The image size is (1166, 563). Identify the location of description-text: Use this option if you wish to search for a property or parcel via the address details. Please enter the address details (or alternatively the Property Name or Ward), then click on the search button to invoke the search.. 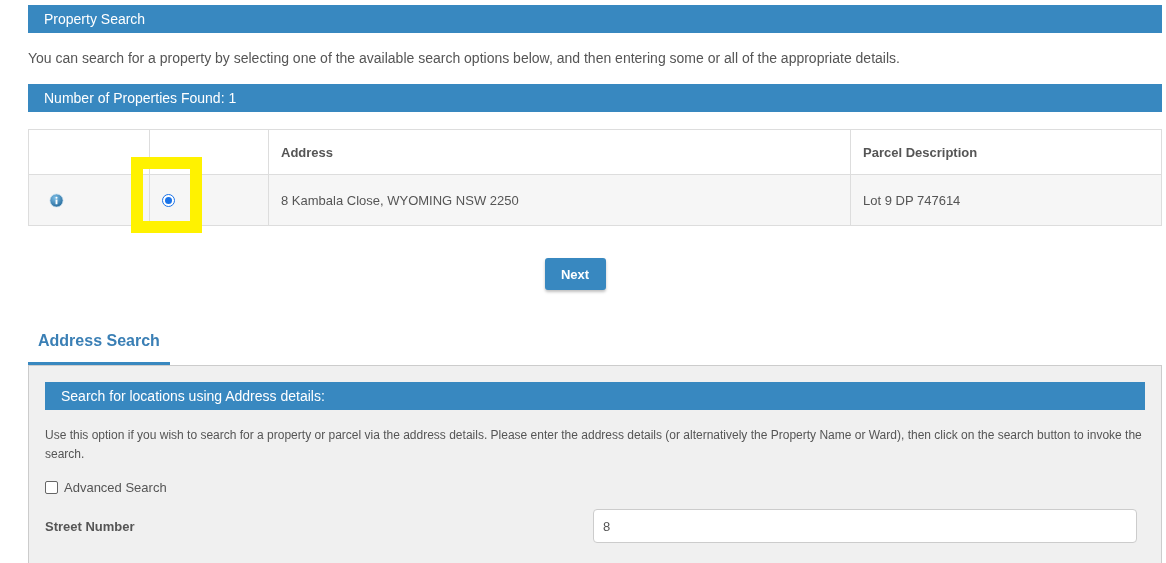
(594, 445).